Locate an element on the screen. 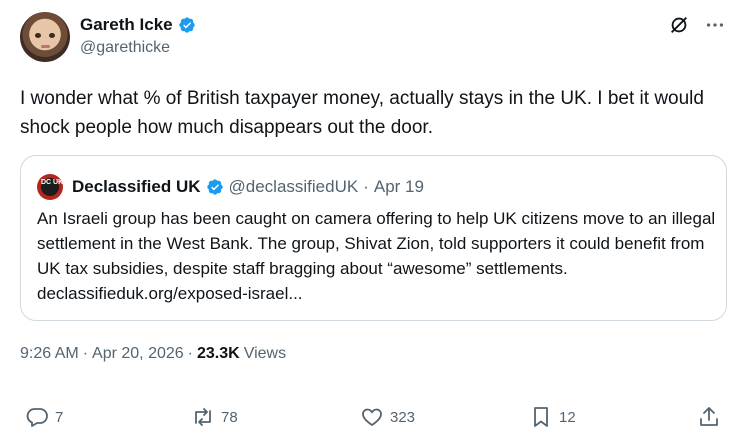  reply-button: 7 is located at coordinates (44, 417).